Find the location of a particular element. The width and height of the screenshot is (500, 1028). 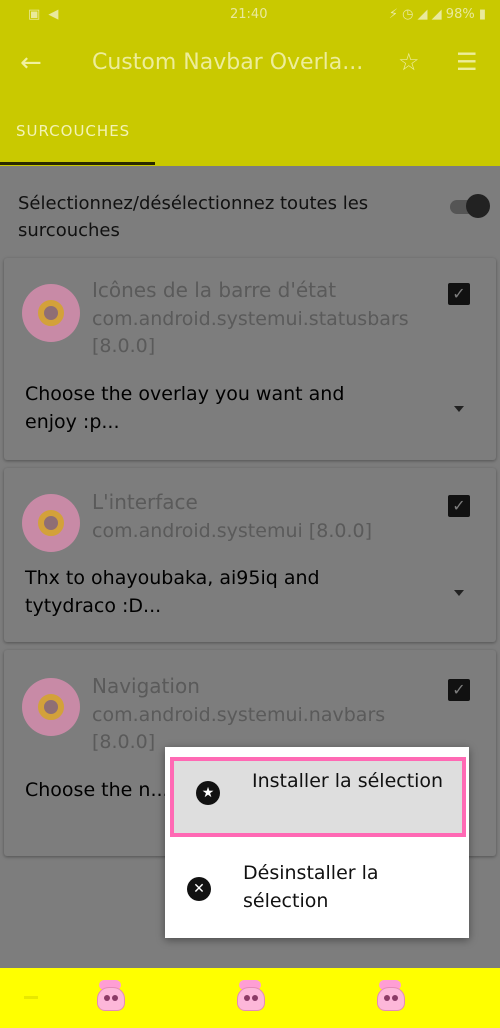

overlay-package: com.android.systemui.statusbars [8.0.0] is located at coordinates (250, 332).